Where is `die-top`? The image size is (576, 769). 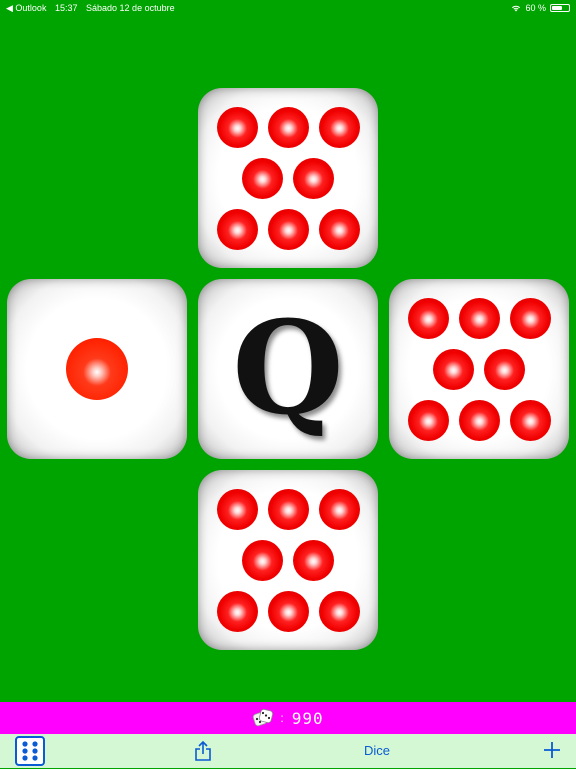 die-top is located at coordinates (288, 178).